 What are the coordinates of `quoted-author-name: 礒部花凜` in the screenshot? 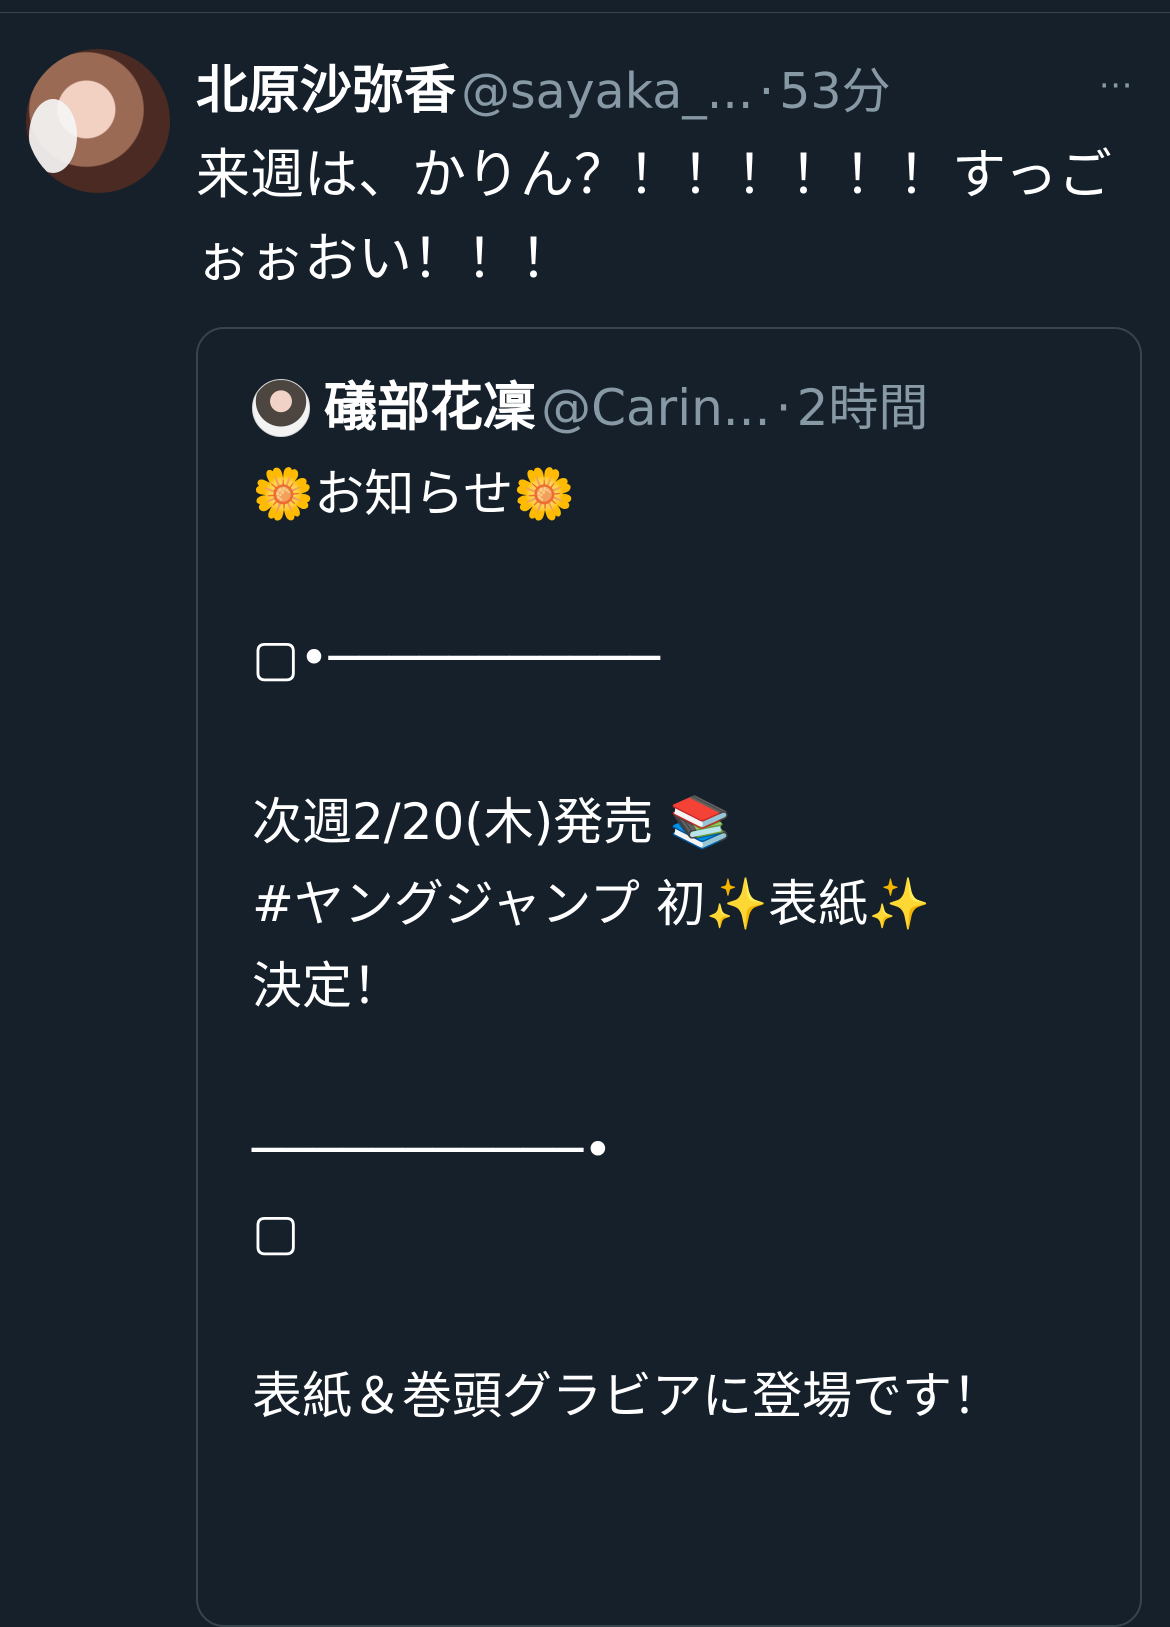 It's located at (430, 407).